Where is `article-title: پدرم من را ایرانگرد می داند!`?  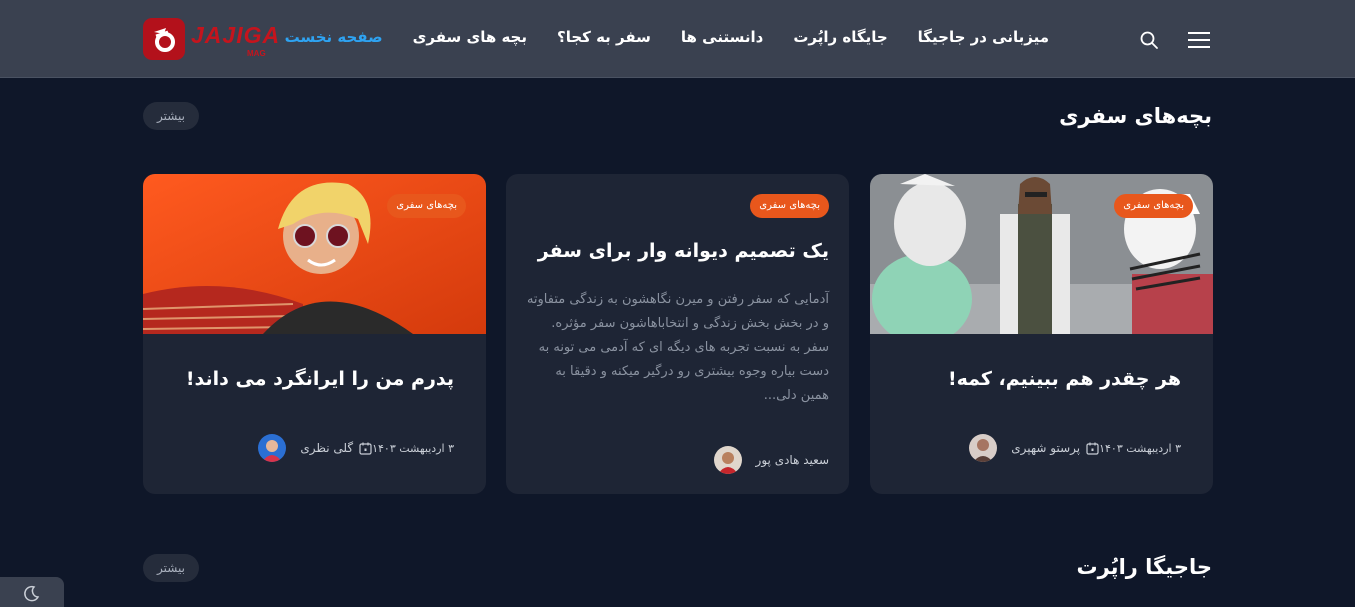 article-title: پدرم من را ایرانگرد می داند! is located at coordinates (320, 379).